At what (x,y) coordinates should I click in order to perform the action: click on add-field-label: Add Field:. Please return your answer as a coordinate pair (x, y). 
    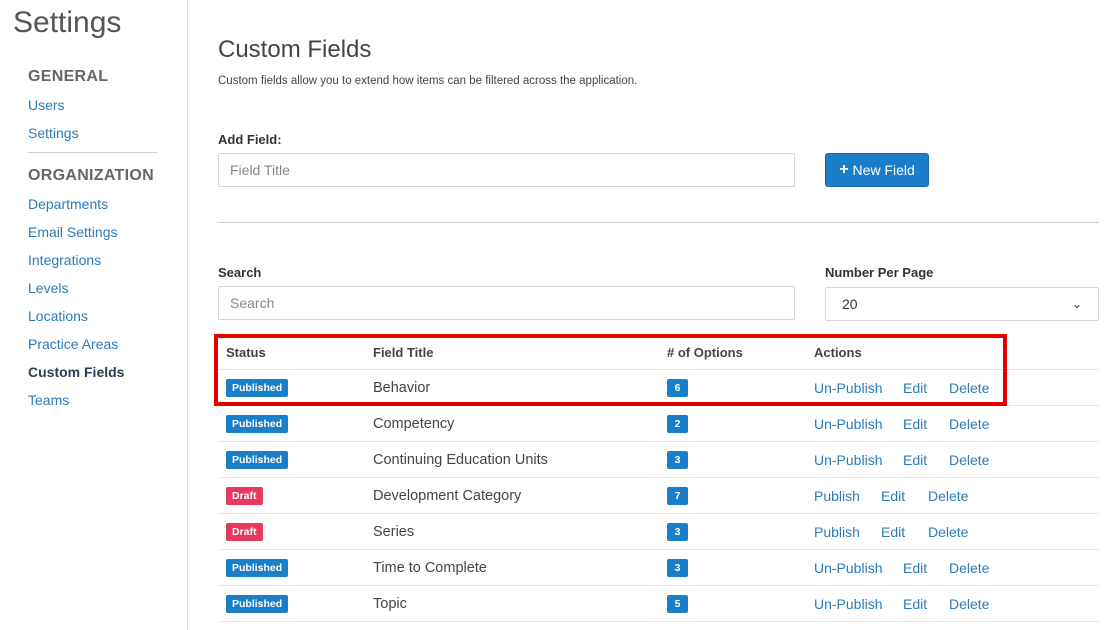
    Looking at the image, I should click on (250, 139).